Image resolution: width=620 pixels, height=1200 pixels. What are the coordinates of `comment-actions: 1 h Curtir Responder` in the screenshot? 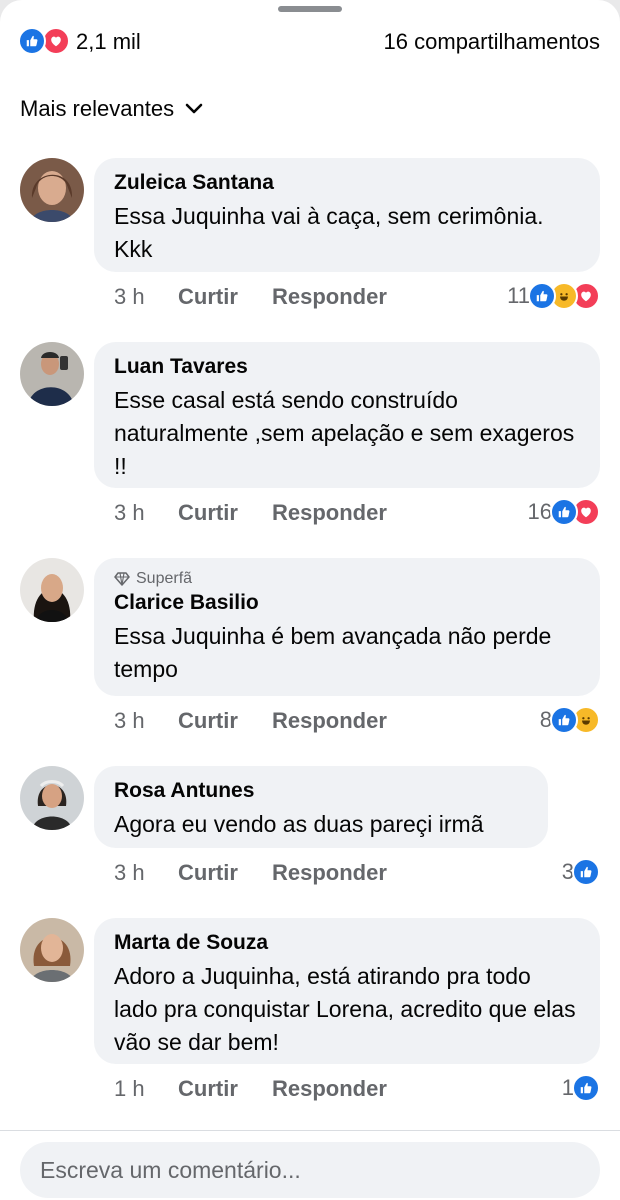 It's located at (250, 1089).